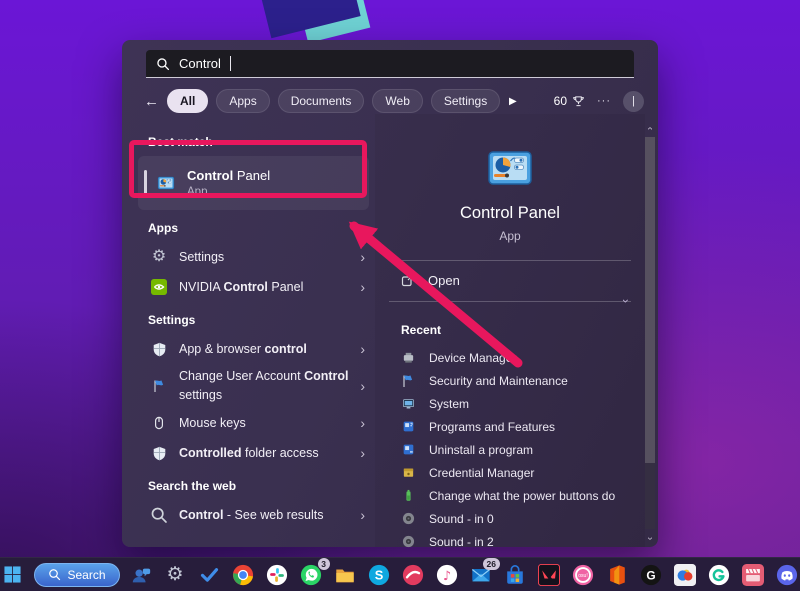 The image size is (800, 591). What do you see at coordinates (192, 486) in the screenshot?
I see `section-header: Search the web` at bounding box center [192, 486].